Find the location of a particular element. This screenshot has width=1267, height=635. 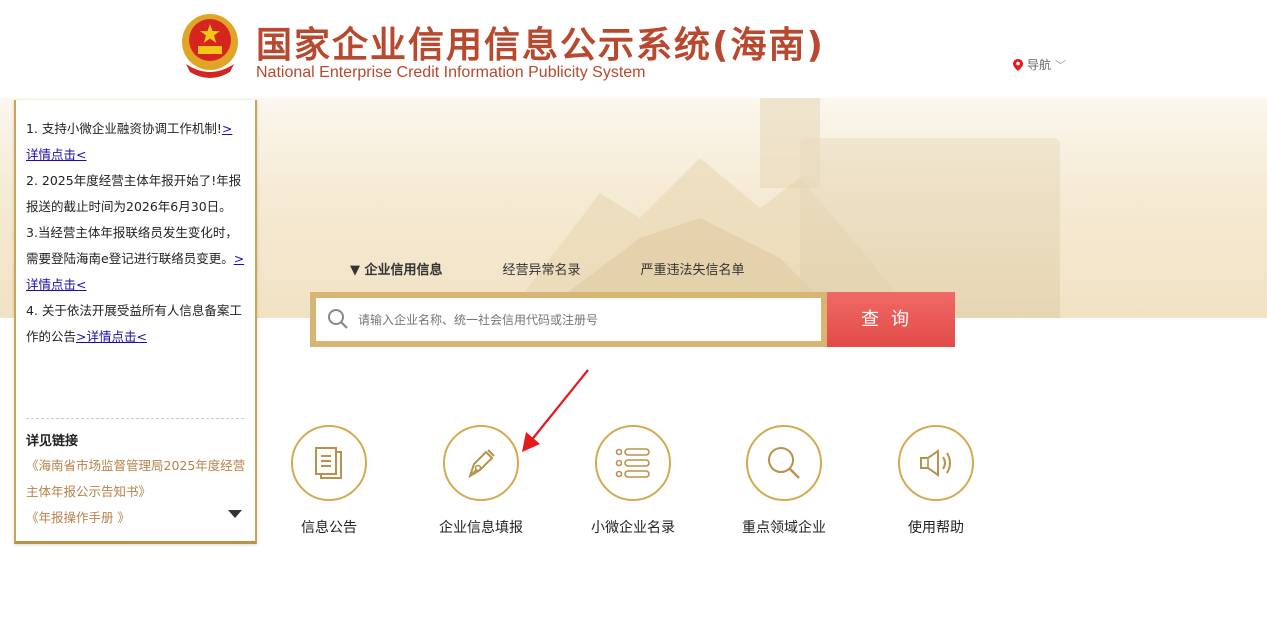

pen-icon is located at coordinates (481, 464).